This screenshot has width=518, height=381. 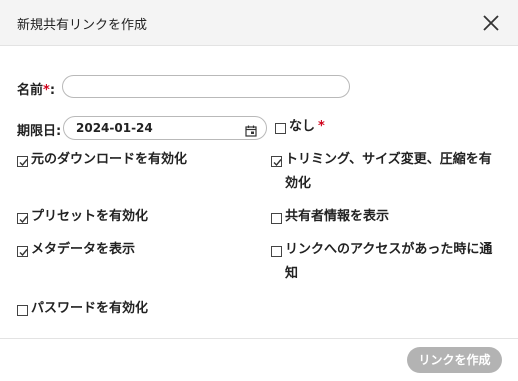 What do you see at coordinates (82, 25) in the screenshot?
I see `dialog-title: 新規共有リンクを作成` at bounding box center [82, 25].